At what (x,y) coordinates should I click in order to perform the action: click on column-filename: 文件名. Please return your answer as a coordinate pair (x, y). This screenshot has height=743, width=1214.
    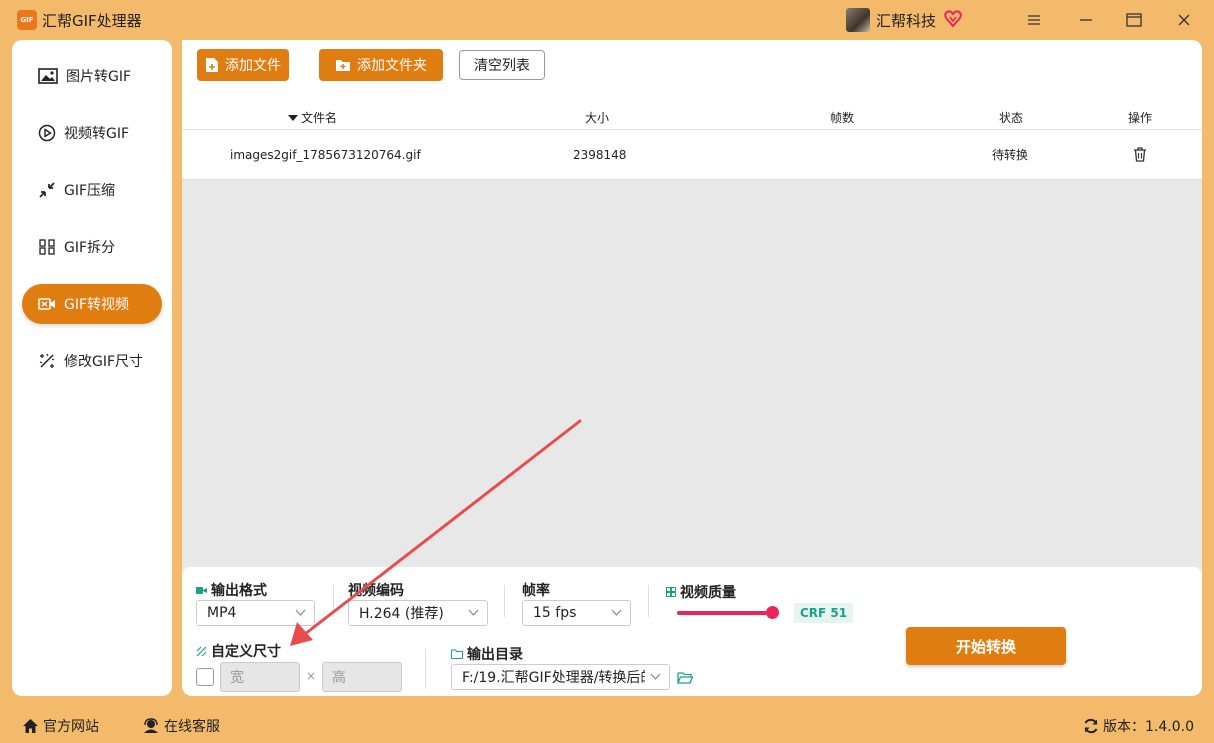
    Looking at the image, I should click on (312, 117).